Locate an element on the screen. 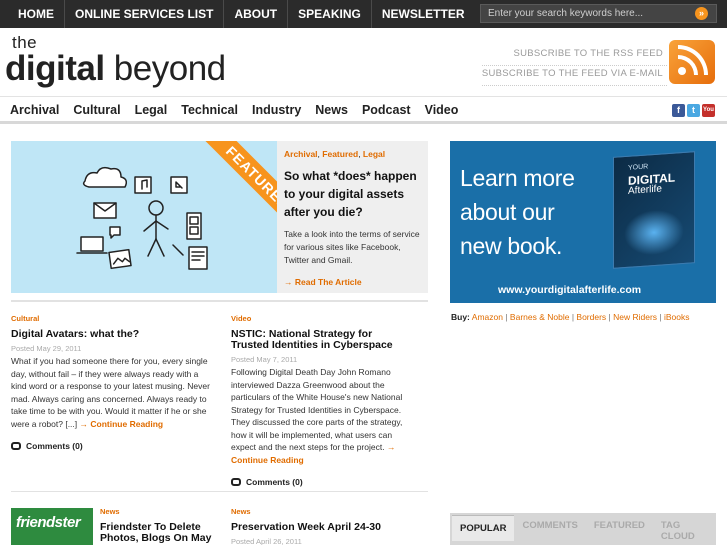  logo-beyond: beyond is located at coordinates (169, 68).